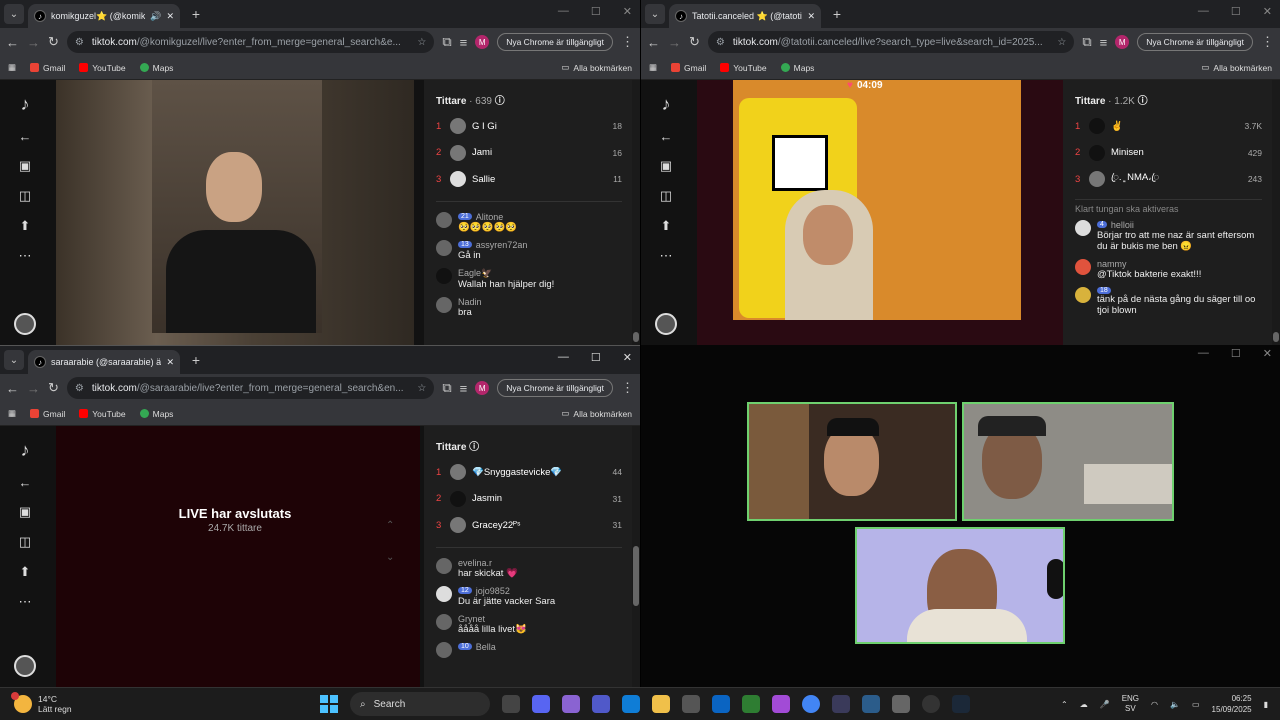 Image resolution: width=1280 pixels, height=720 pixels. What do you see at coordinates (666, 136) in the screenshot?
I see `back-arrow-icon: ←` at bounding box center [666, 136].